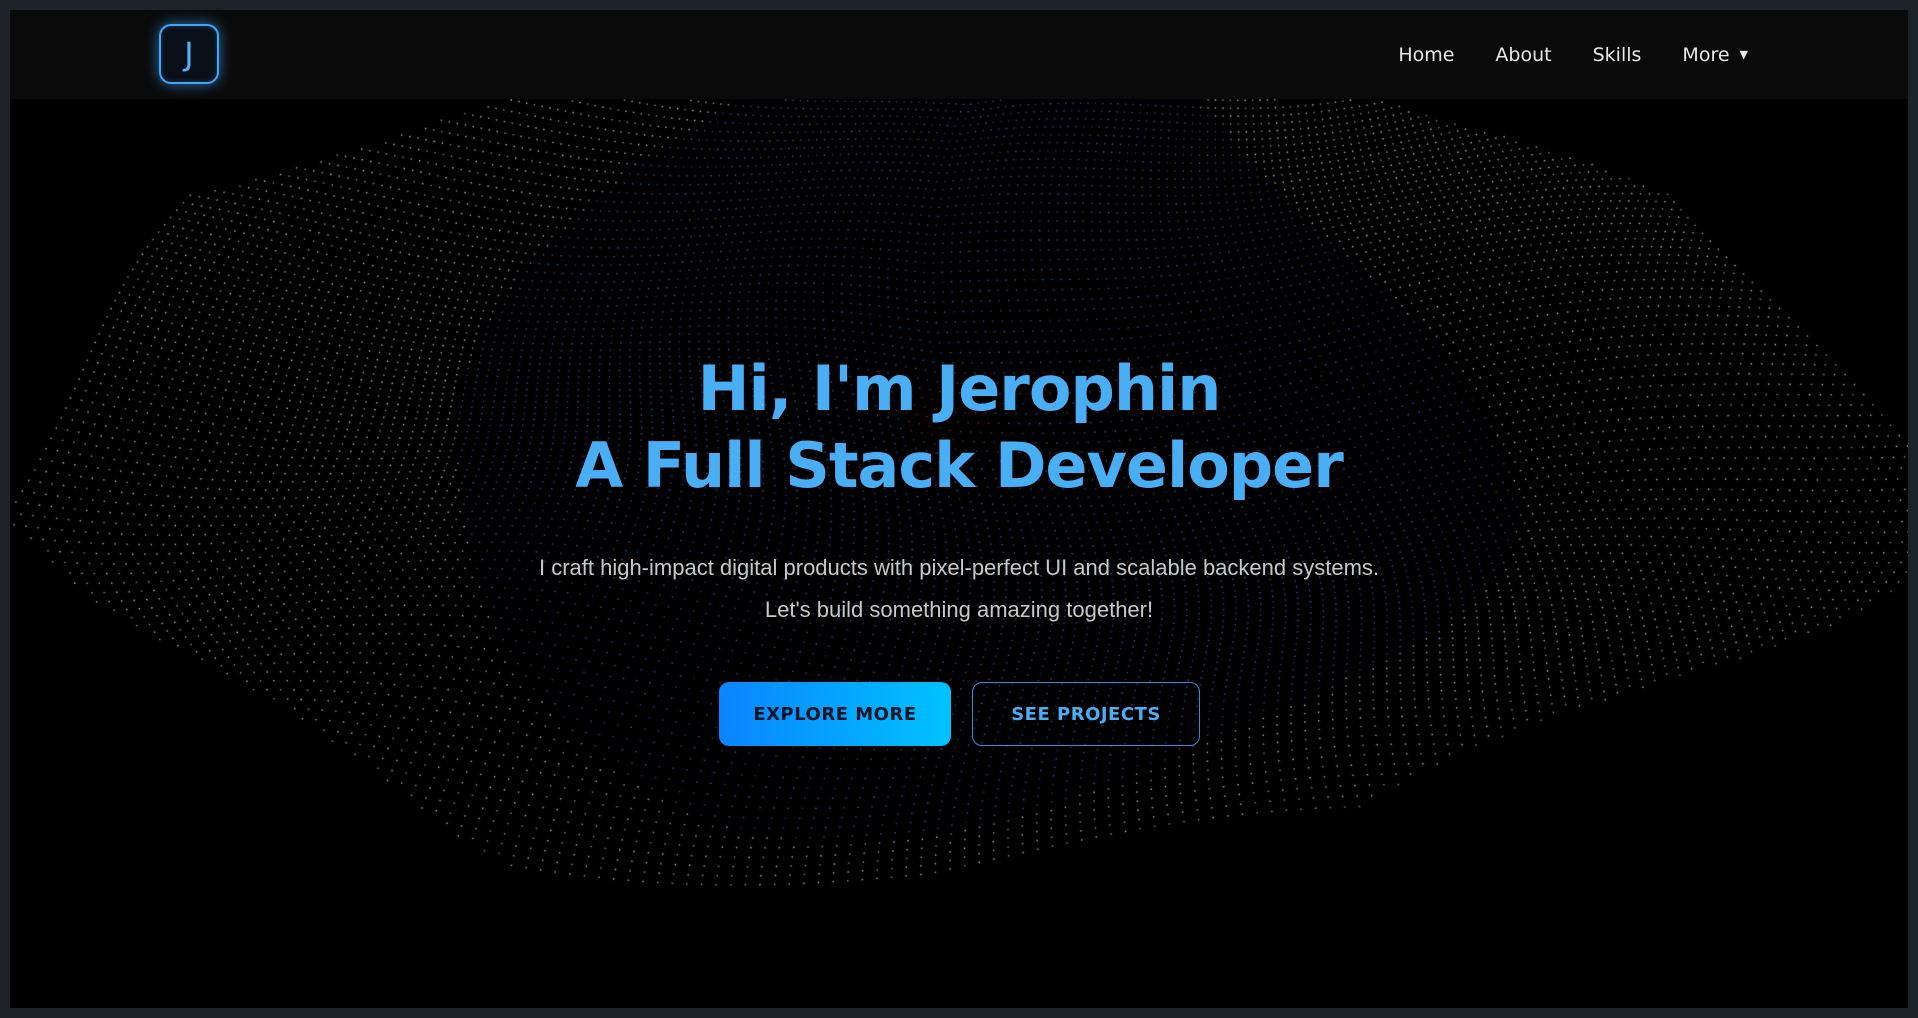 This screenshot has height=1018, width=1918. I want to click on explore-more-label: EXPLORE MORE, so click(834, 714).